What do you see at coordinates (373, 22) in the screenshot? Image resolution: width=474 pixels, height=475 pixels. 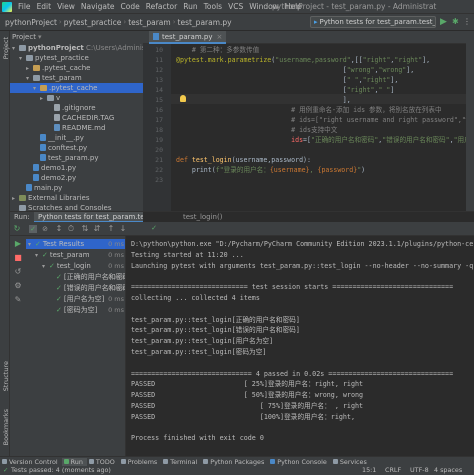 I see `run-configuration-select: ▸ Python tests for test_param.test_login` at bounding box center [373, 22].